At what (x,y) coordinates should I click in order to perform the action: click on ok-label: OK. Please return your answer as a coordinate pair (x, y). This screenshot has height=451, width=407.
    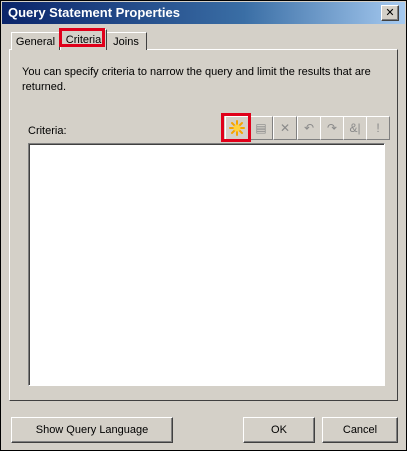
    Looking at the image, I should click on (279, 430).